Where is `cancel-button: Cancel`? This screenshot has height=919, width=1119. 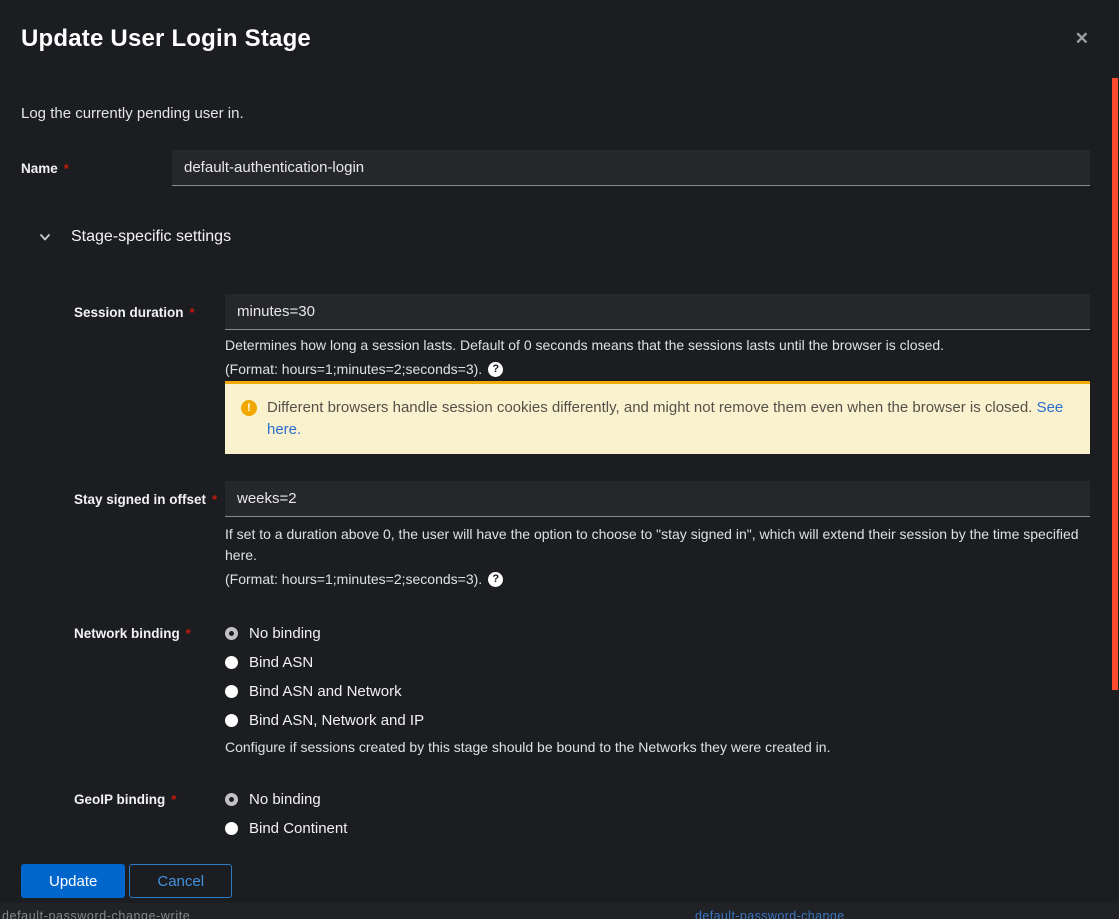 cancel-button: Cancel is located at coordinates (181, 881).